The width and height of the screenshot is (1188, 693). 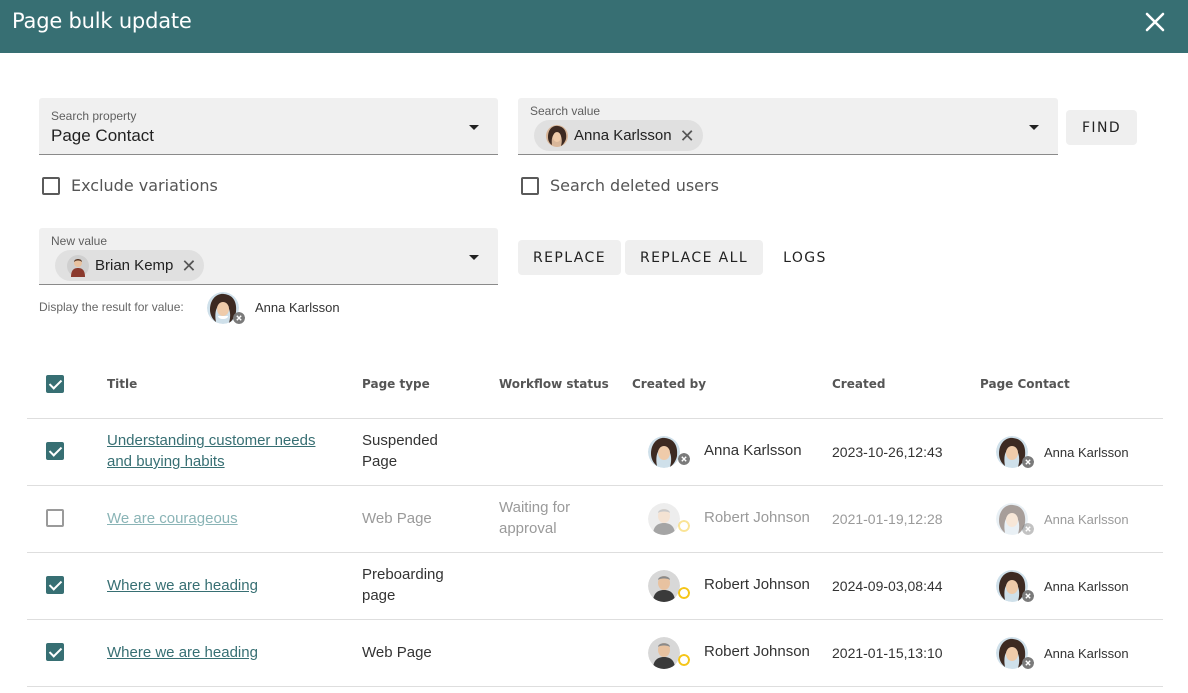 I want to click on close-icon, so click(x=1155, y=22).